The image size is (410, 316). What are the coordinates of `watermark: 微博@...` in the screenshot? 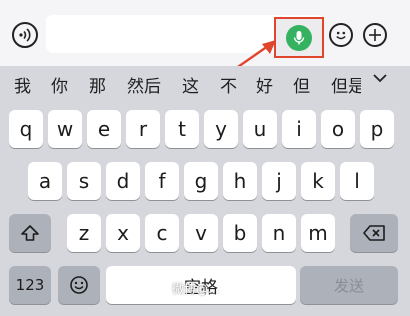 It's located at (196, 289).